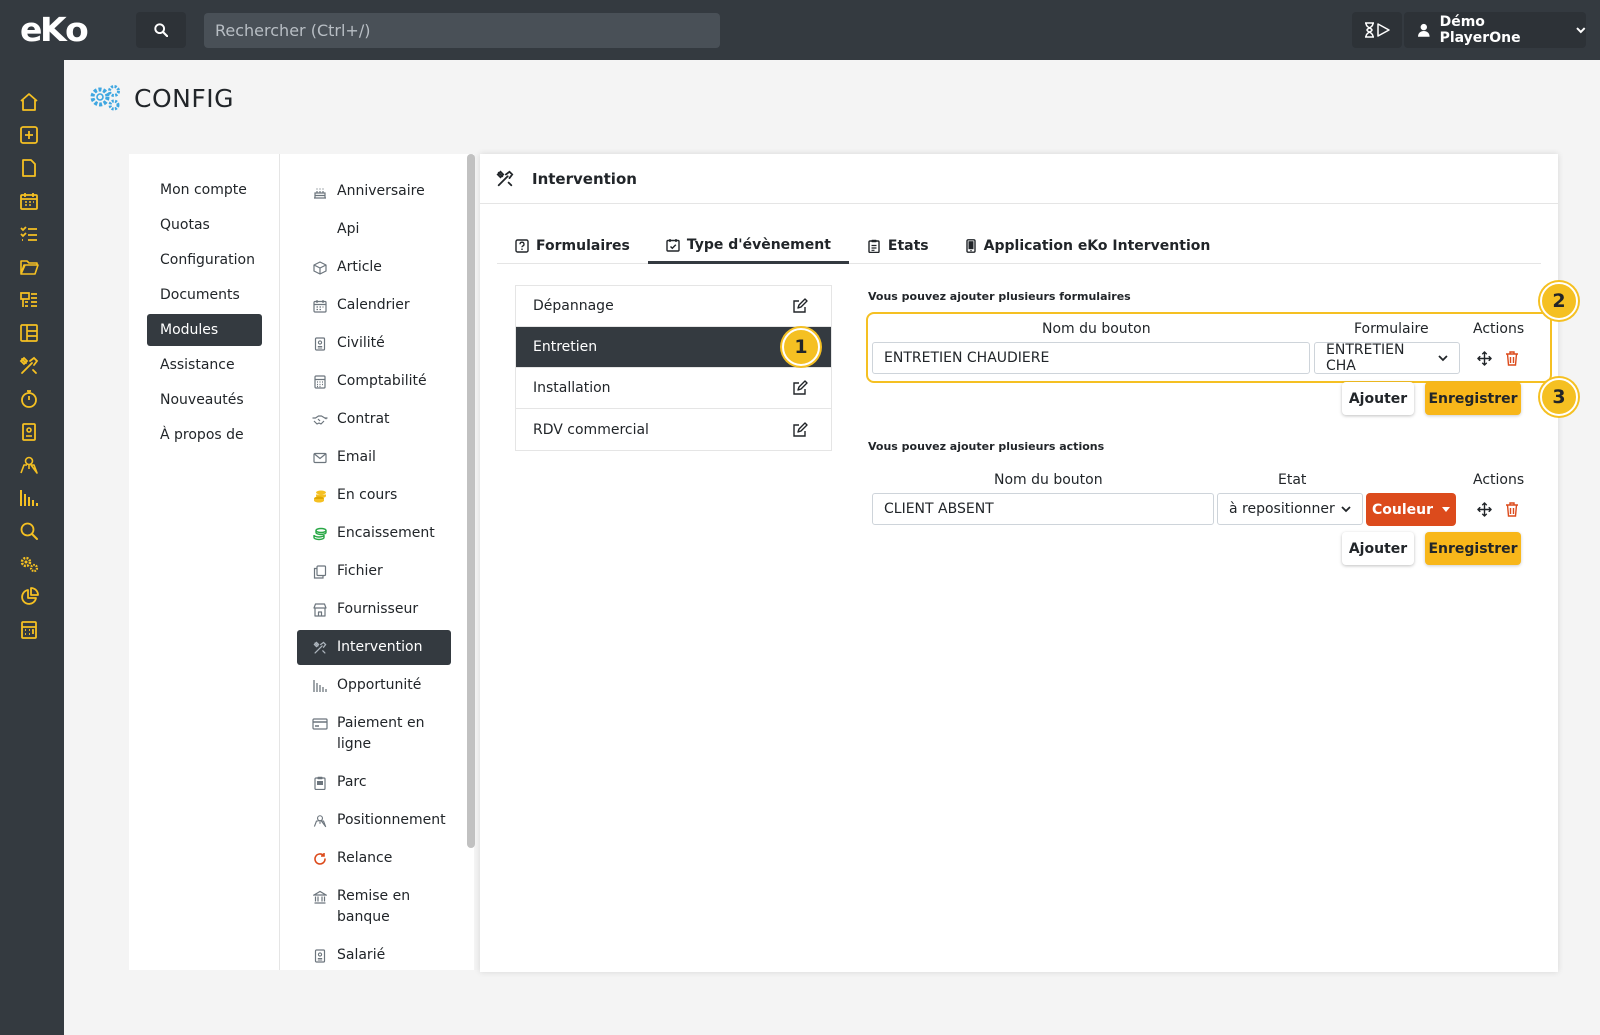  Describe the element at coordinates (1043, 509) in the screenshot. I see `action-button-name-input: CLIENT ABSENT` at that location.